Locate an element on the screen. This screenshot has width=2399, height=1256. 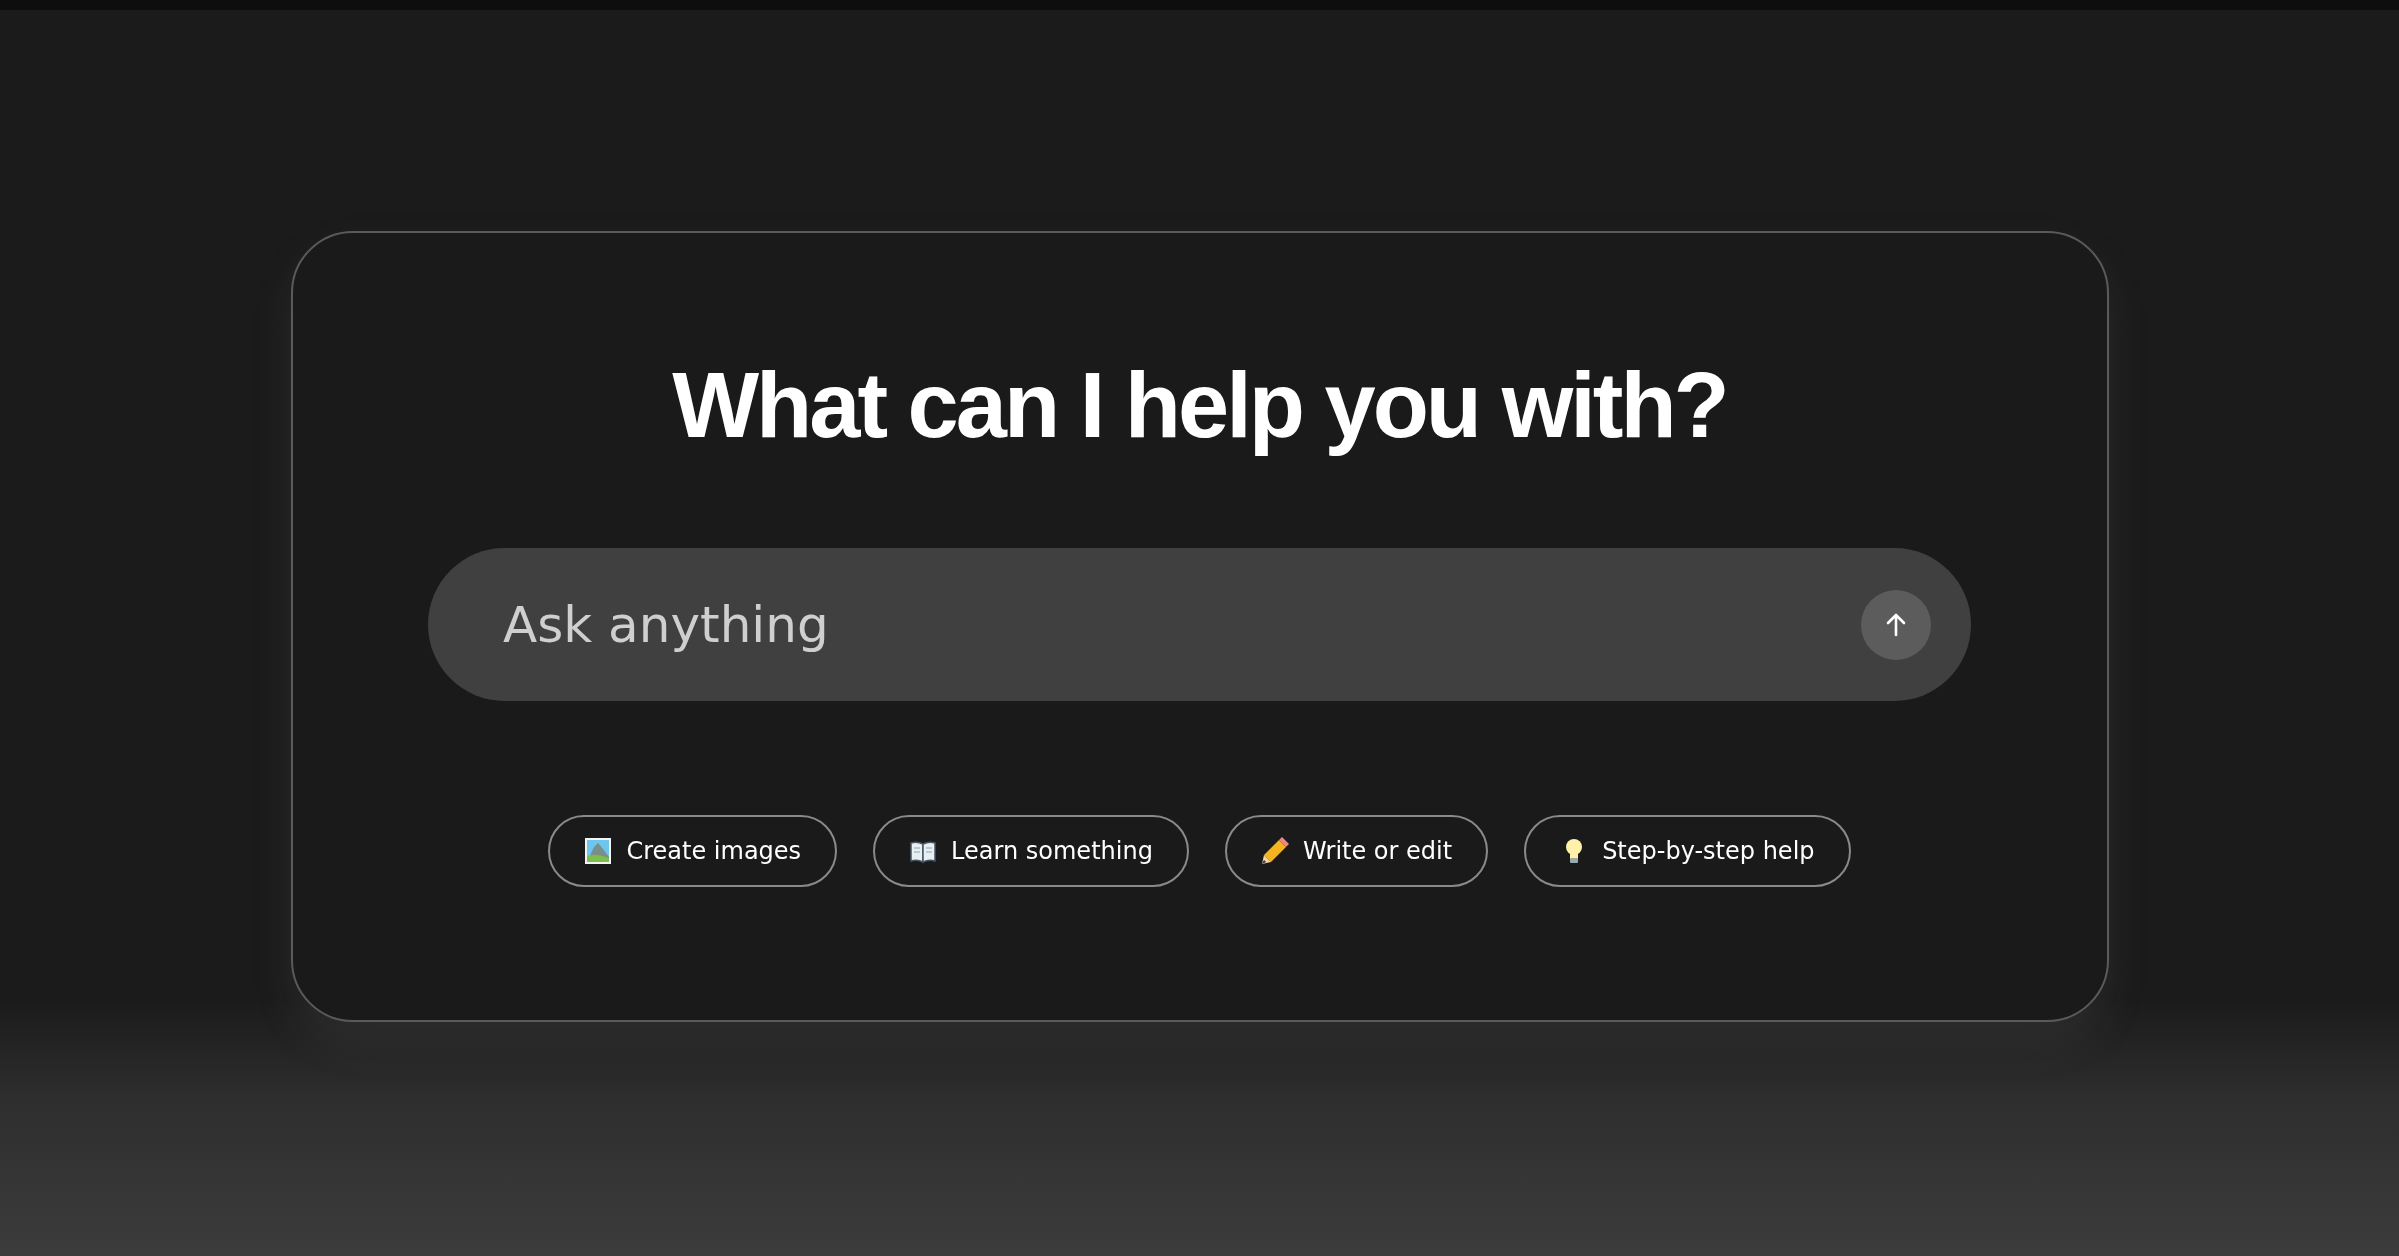
prompt-field: Ask anything is located at coordinates (1199, 625).